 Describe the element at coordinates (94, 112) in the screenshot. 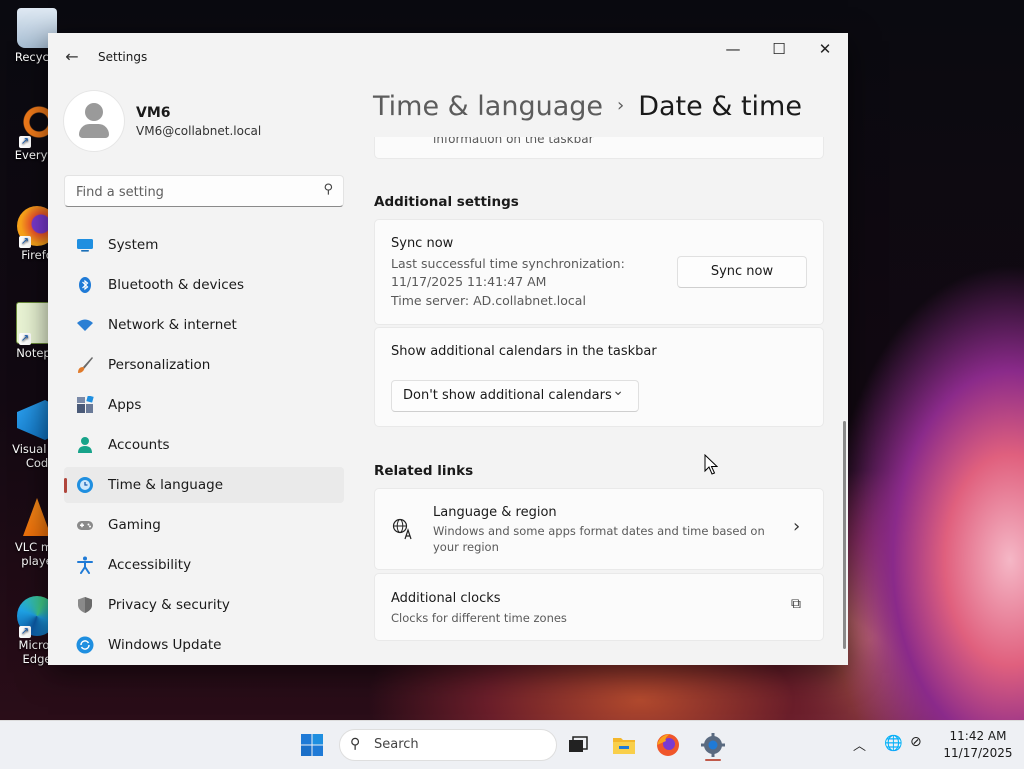

I see `avatar-head-icon` at that location.